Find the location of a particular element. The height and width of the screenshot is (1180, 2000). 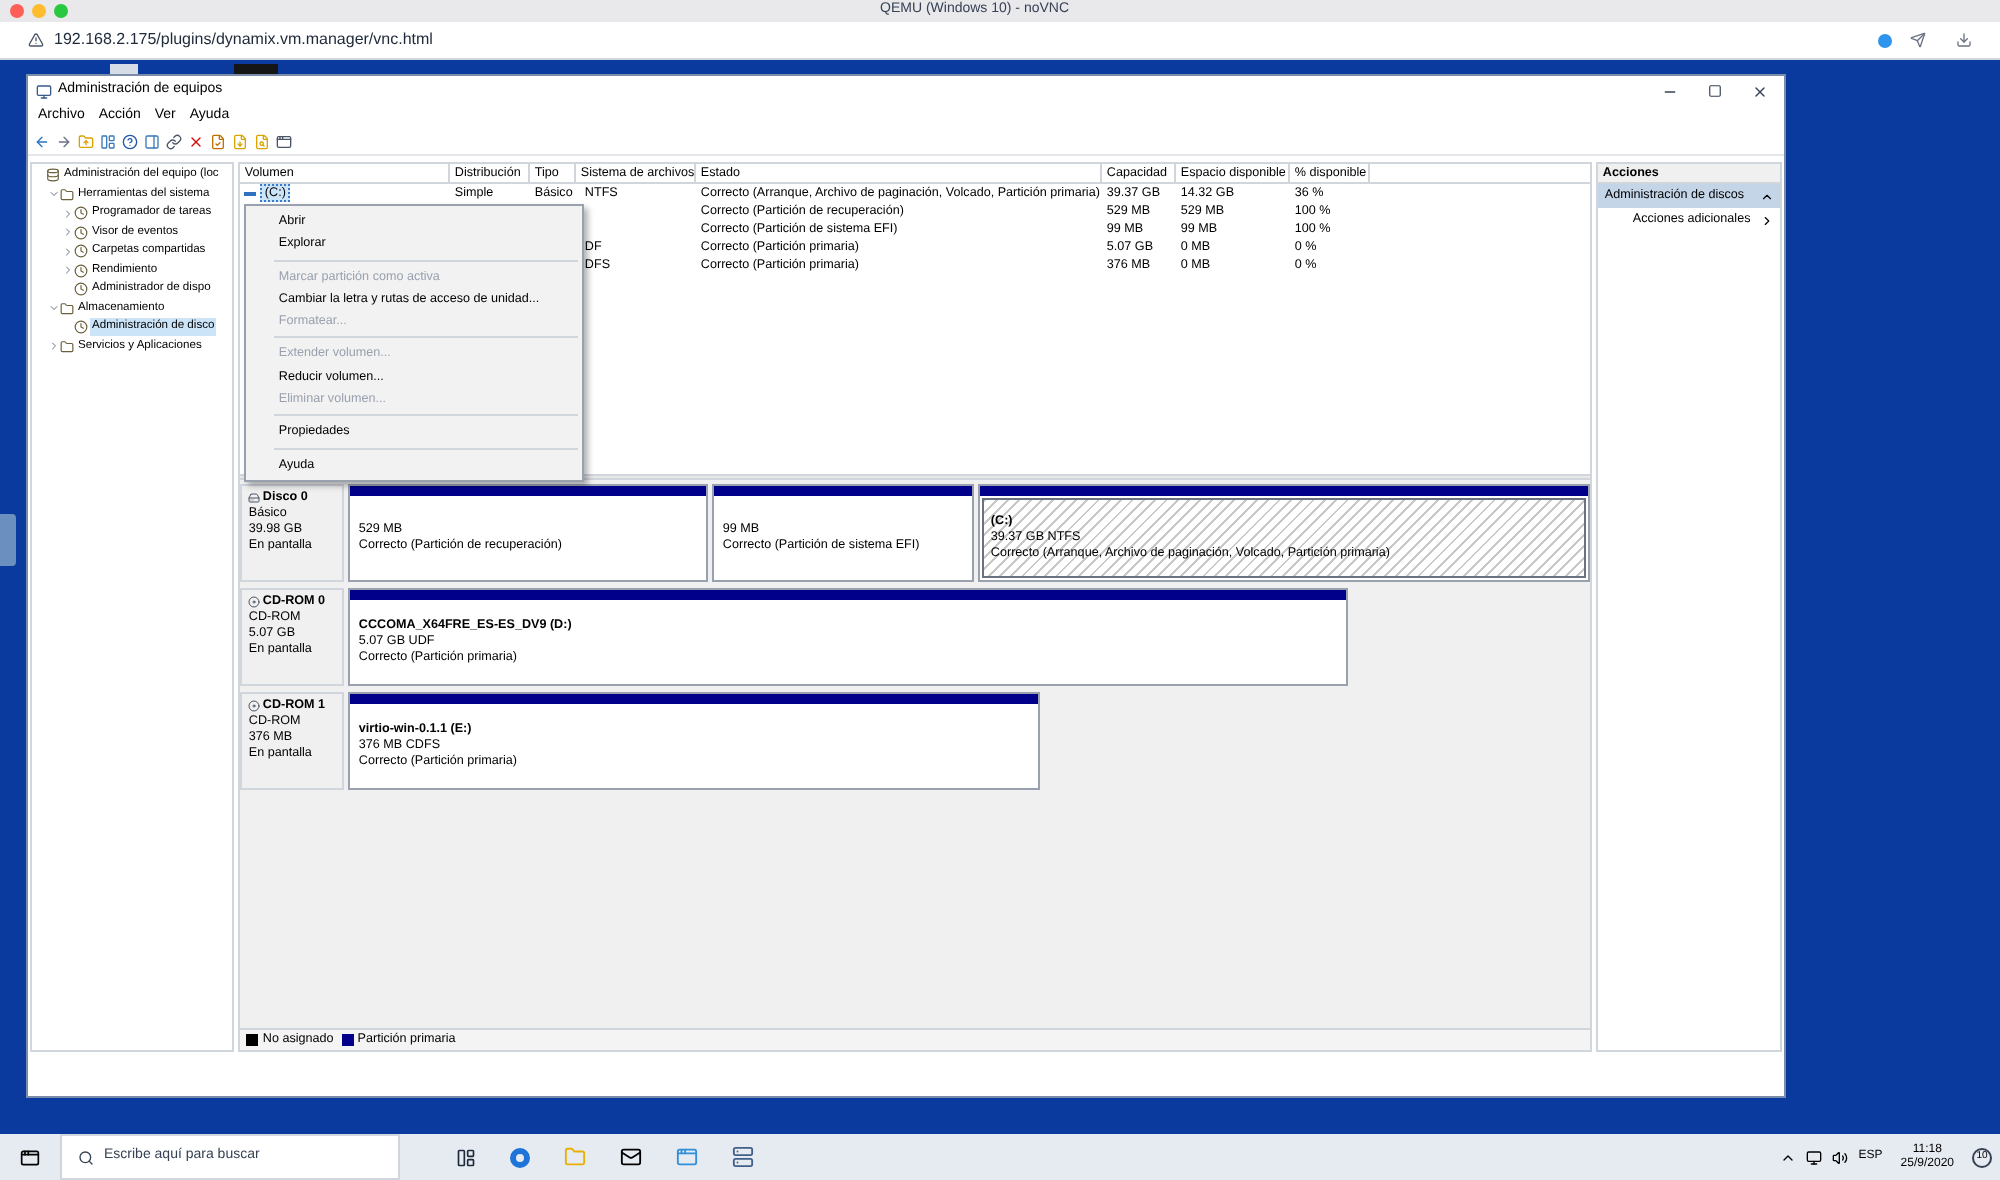

up-folder-icon is located at coordinates (86, 141).